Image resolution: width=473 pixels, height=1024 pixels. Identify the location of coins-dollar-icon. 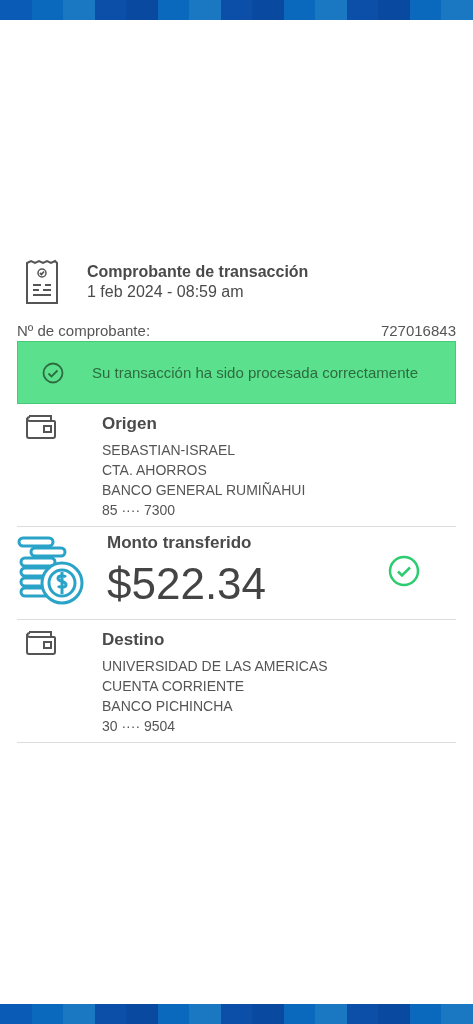
(51, 571).